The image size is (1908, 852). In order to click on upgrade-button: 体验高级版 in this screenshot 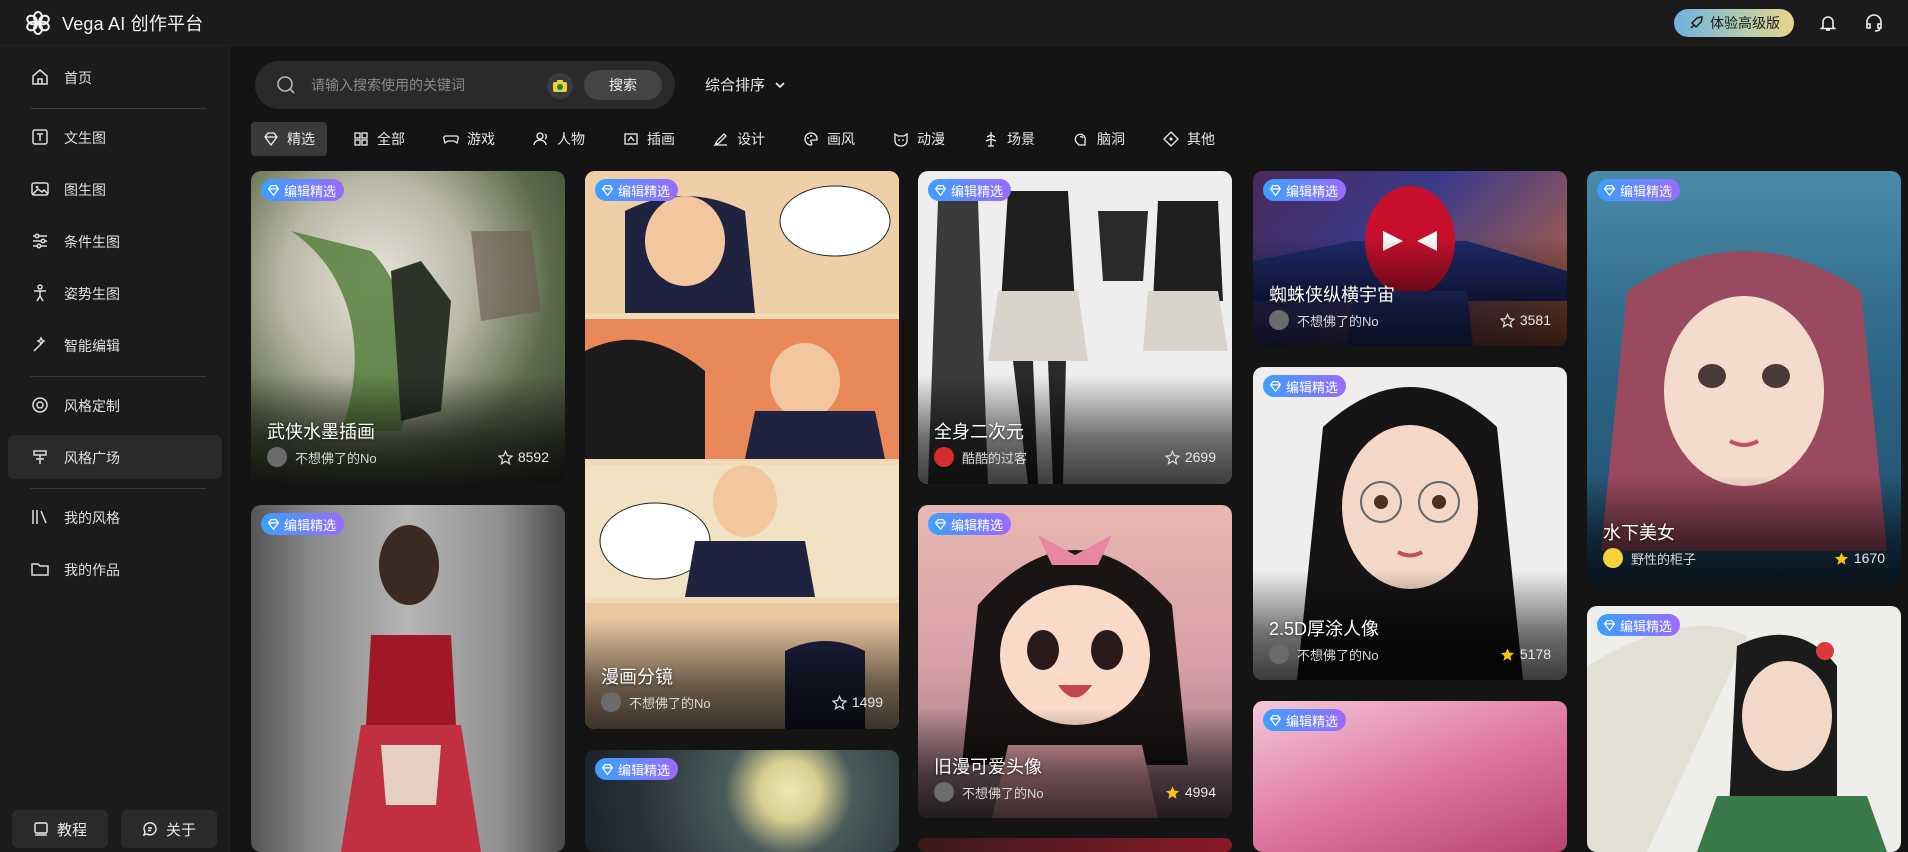, I will do `click(1734, 23)`.